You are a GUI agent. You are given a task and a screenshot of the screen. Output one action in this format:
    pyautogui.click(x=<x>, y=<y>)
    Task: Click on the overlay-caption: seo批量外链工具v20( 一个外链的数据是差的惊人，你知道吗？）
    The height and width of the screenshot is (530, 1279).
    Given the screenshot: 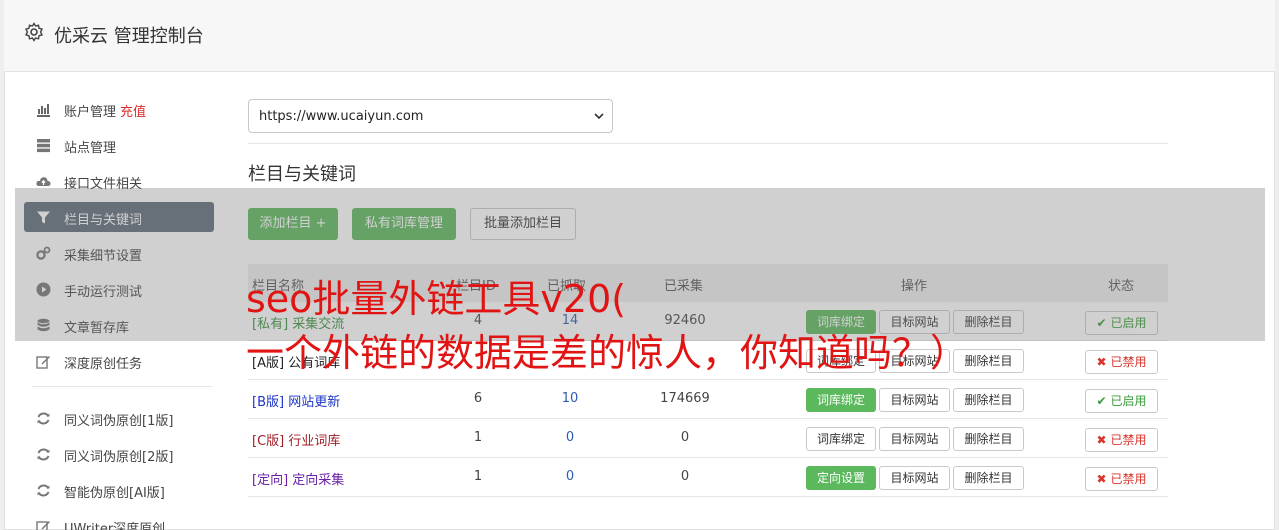 What is the action you would take?
    pyautogui.click(x=607, y=326)
    